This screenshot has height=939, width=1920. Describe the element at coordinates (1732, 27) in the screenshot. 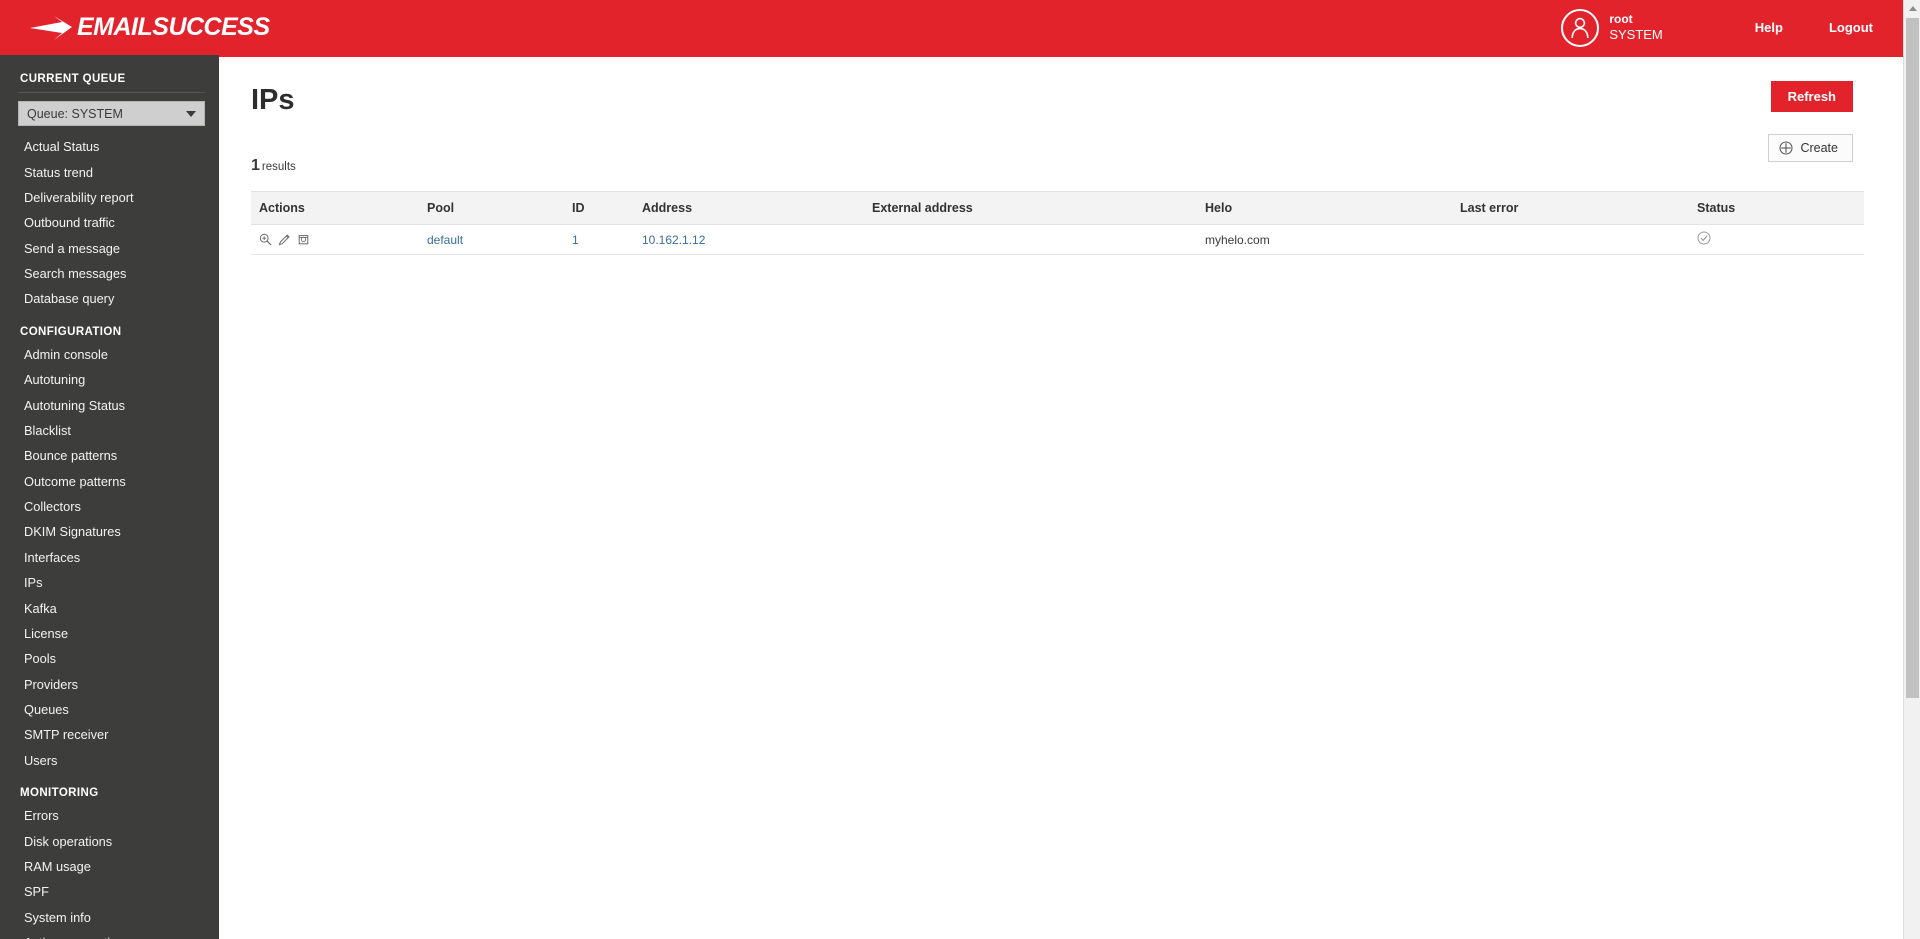

I see `header-right-group: root SYSTEM Help Logout` at that location.